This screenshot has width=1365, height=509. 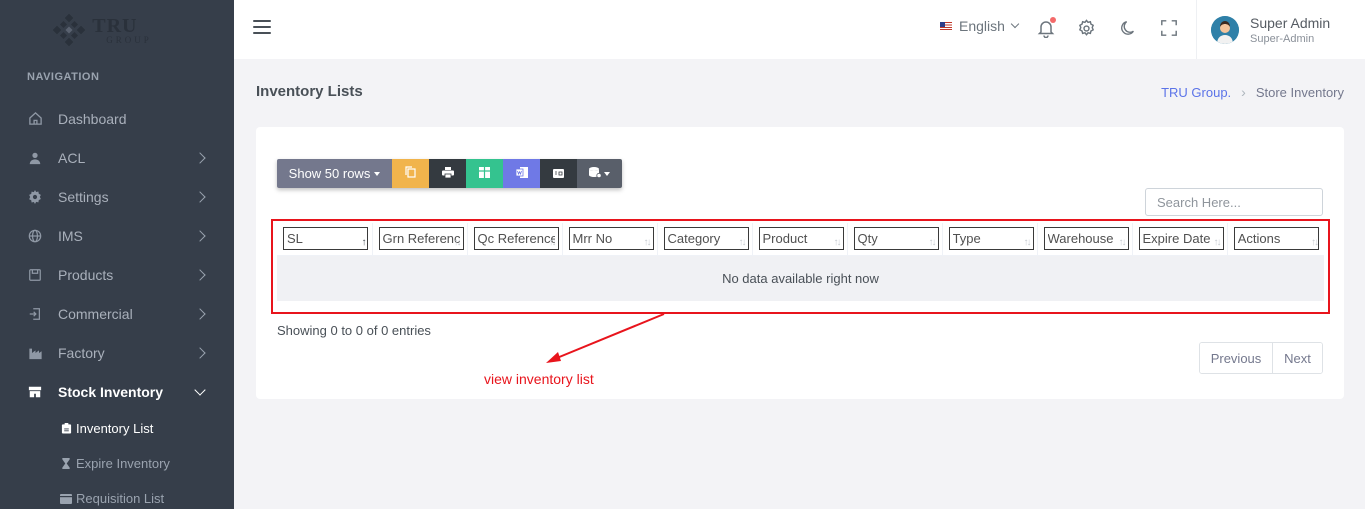 What do you see at coordinates (1280, 29) in the screenshot?
I see `user-menu: Super Admin Super-Admin` at bounding box center [1280, 29].